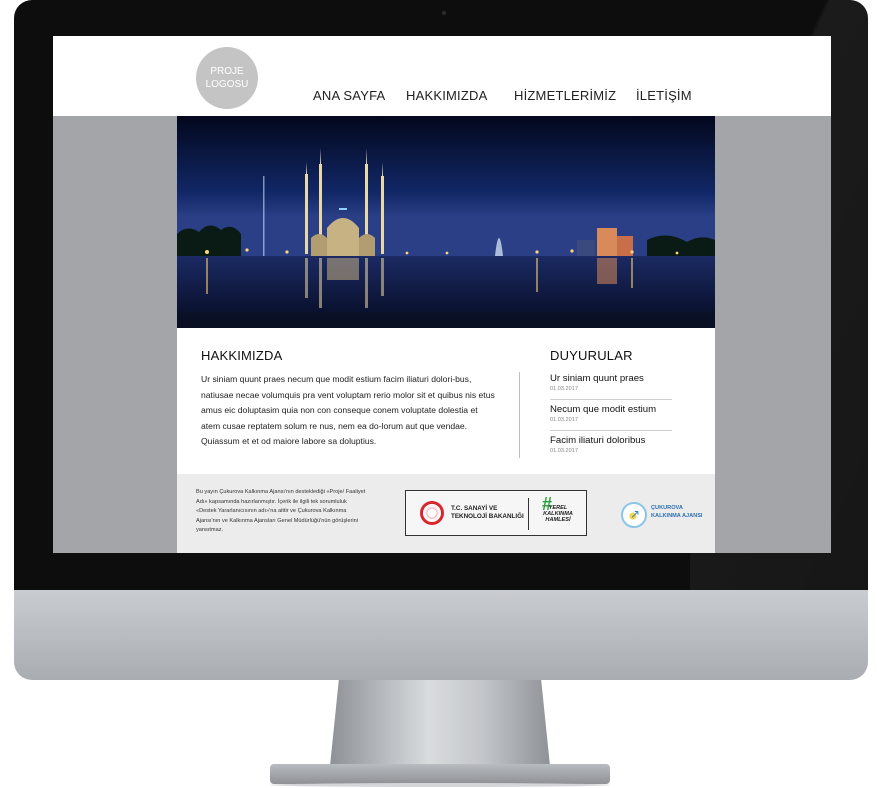  Describe the element at coordinates (432, 513) in the screenshot. I see `ministry-emblem-icon` at that location.